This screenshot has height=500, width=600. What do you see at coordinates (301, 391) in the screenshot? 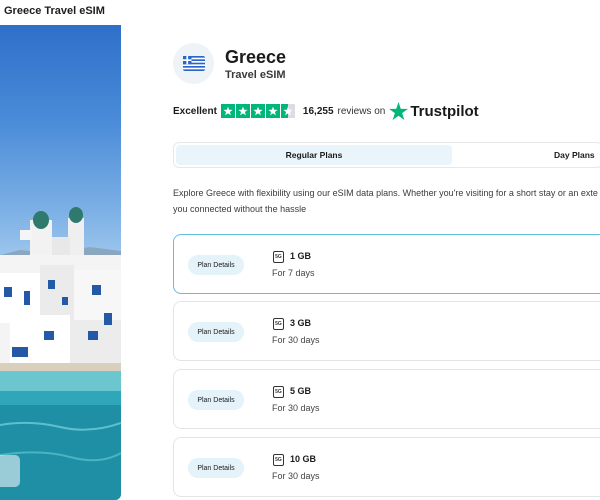
I see `plan-data-size: 5 GB` at bounding box center [301, 391].